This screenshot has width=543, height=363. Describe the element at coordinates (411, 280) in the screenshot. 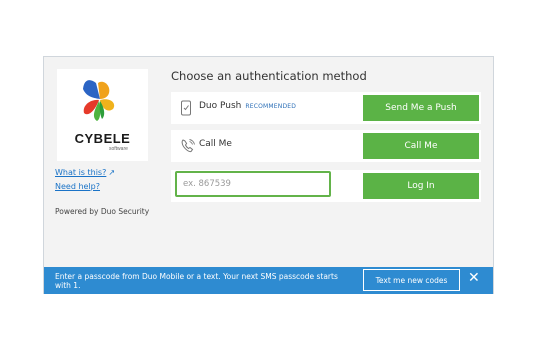

I see `text-me-new-codes-button: Text me new codes` at that location.